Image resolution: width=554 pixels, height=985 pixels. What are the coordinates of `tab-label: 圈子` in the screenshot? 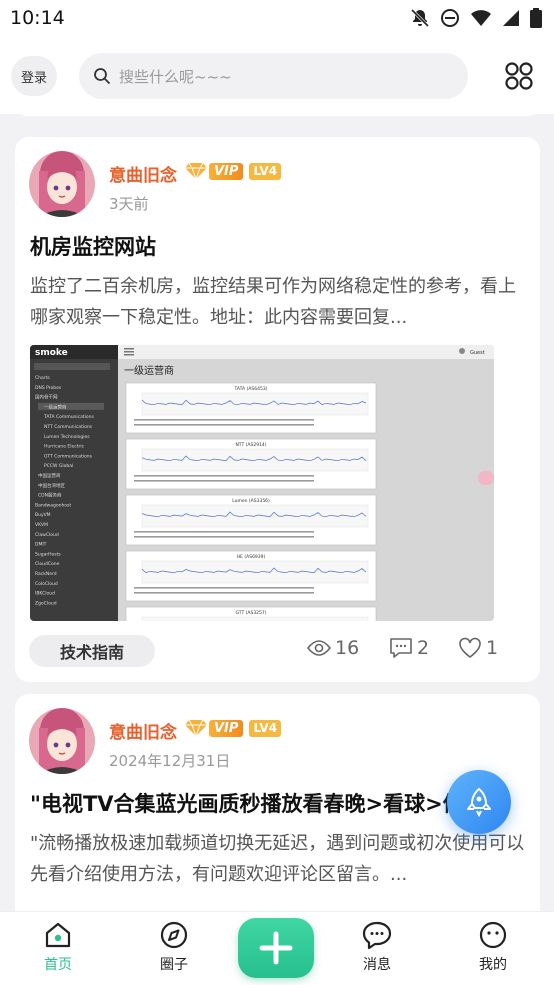 It's located at (174, 965).